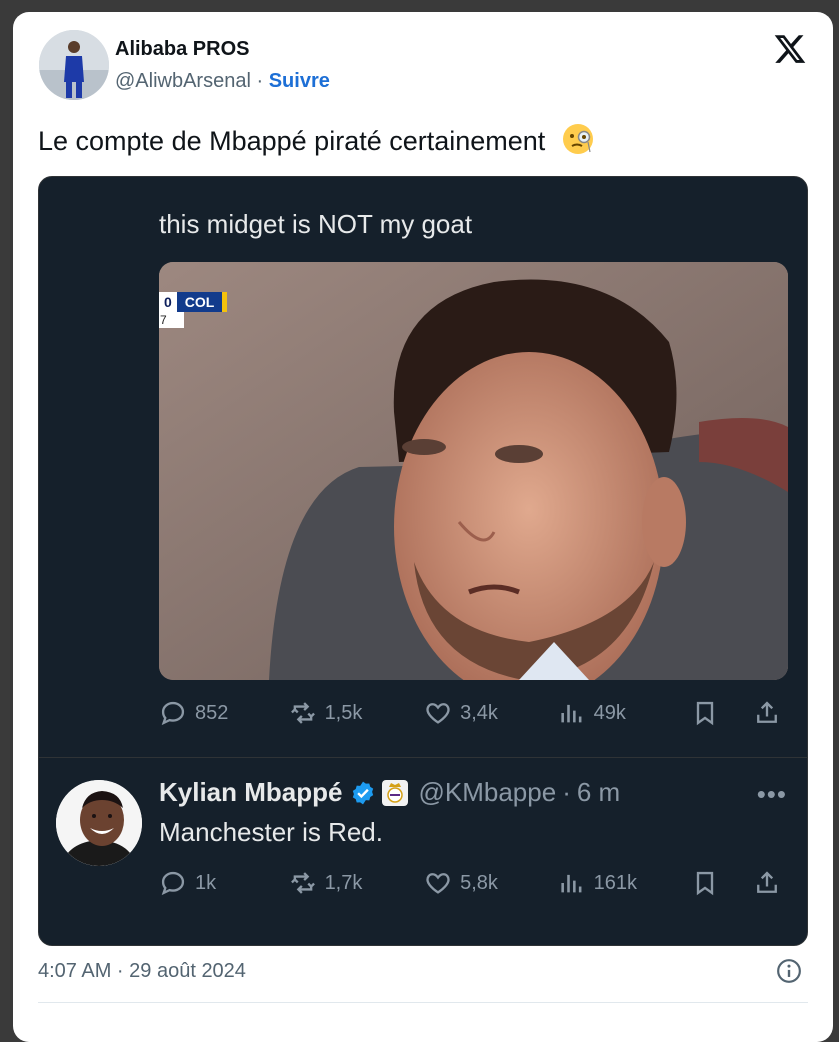 This screenshot has height=1042, width=839. What do you see at coordinates (772, 794) in the screenshot?
I see `more-options-button: •••` at bounding box center [772, 794].